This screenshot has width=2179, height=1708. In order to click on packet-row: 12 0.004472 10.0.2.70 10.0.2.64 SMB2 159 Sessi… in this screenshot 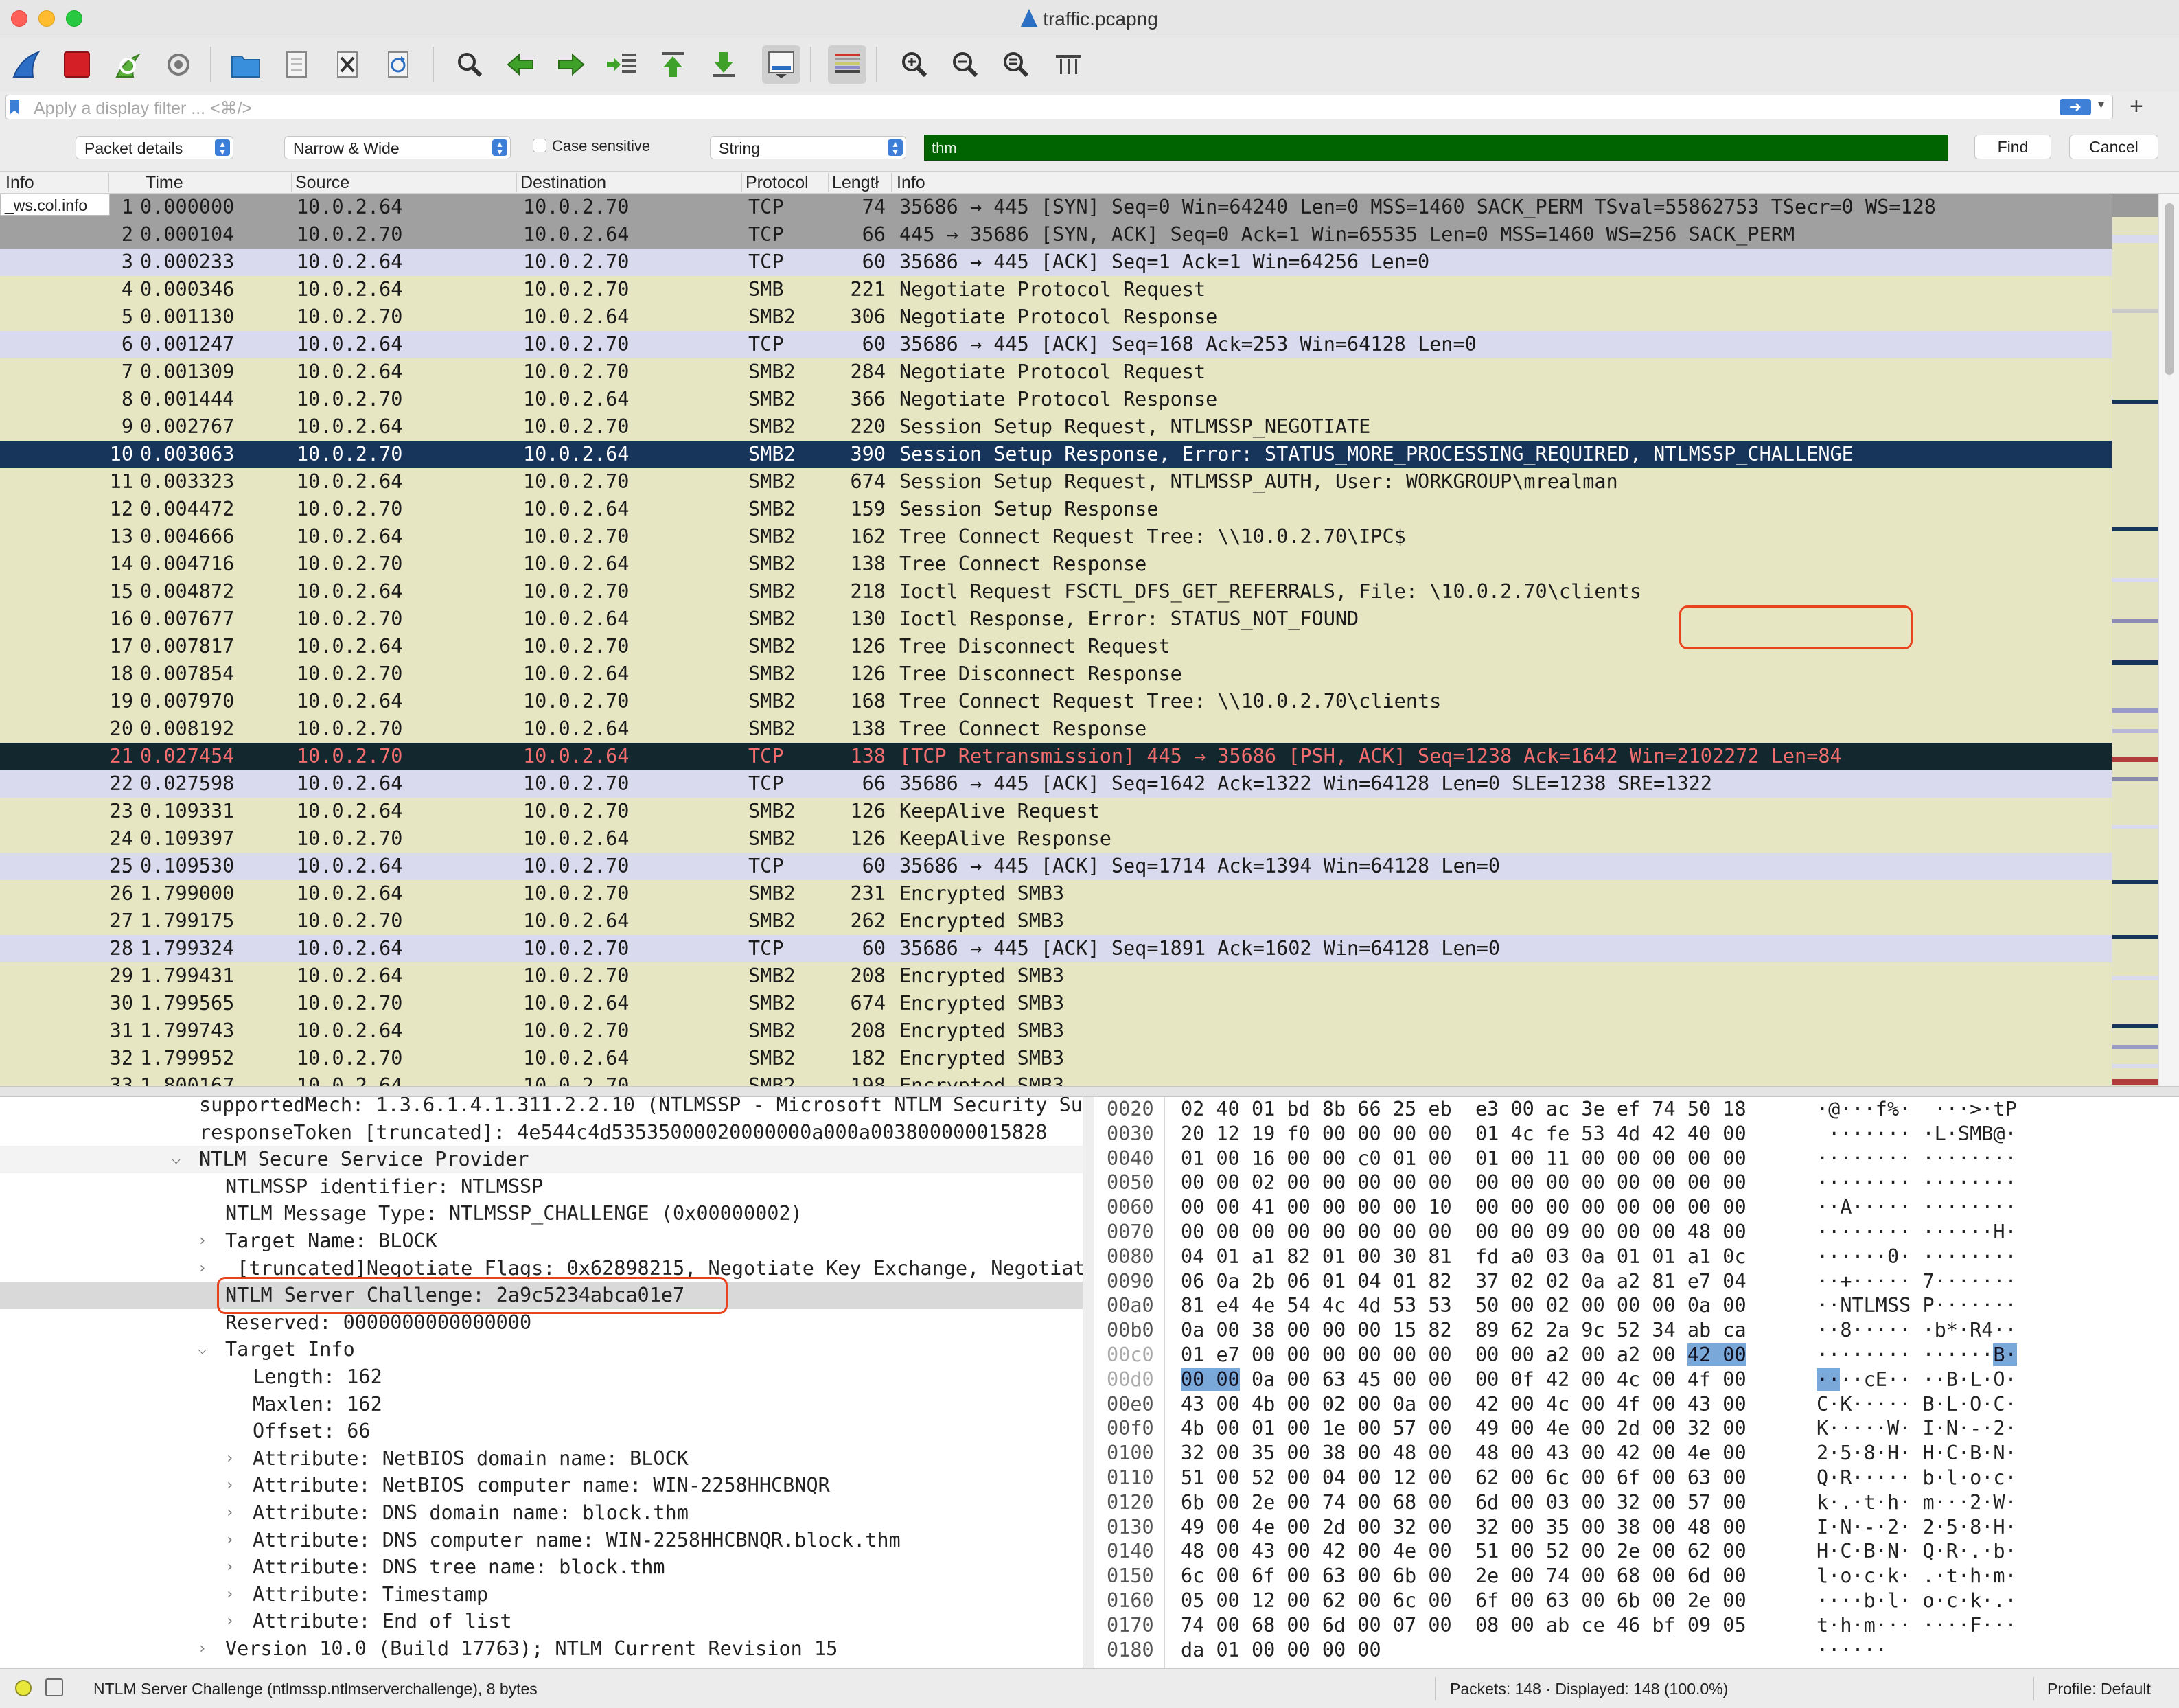, I will do `click(1056, 510)`.